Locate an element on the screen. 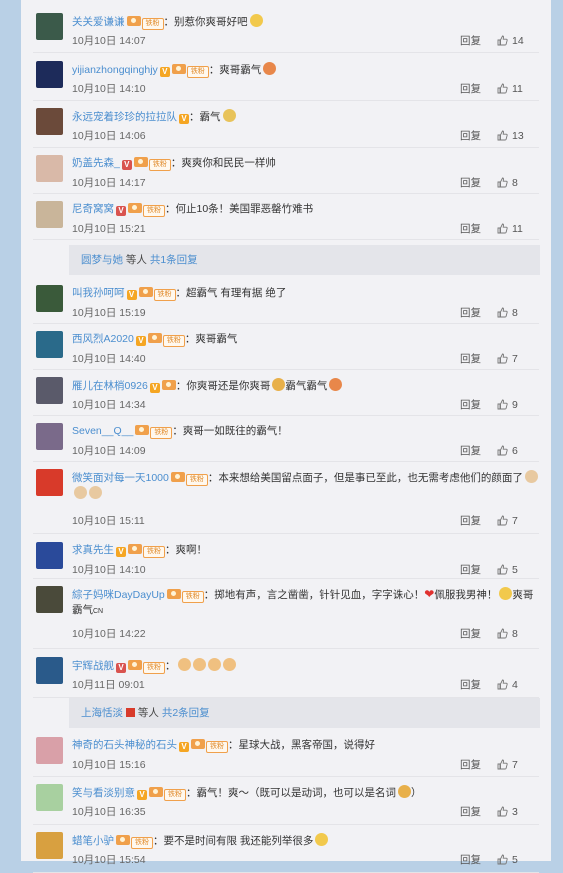 The image size is (563, 873). comment-text: ：爽爽你和民民一样帅 is located at coordinates (223, 163).